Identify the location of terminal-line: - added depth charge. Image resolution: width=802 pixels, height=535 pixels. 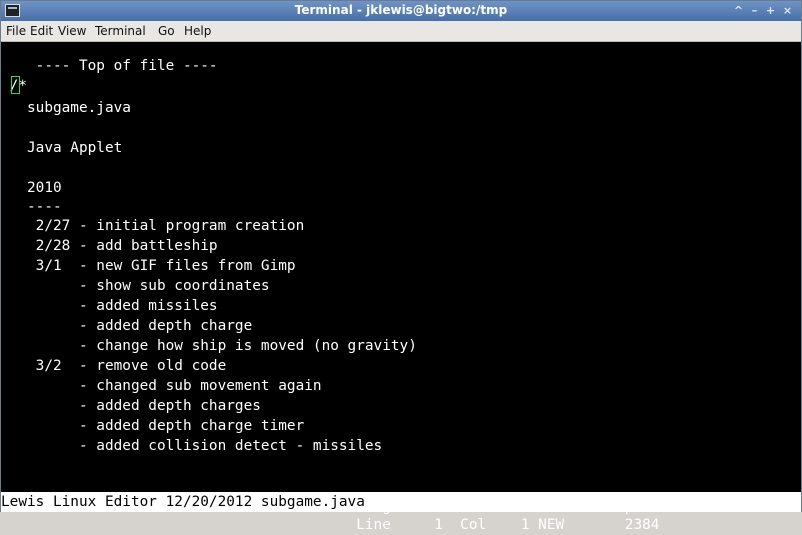
(127, 326).